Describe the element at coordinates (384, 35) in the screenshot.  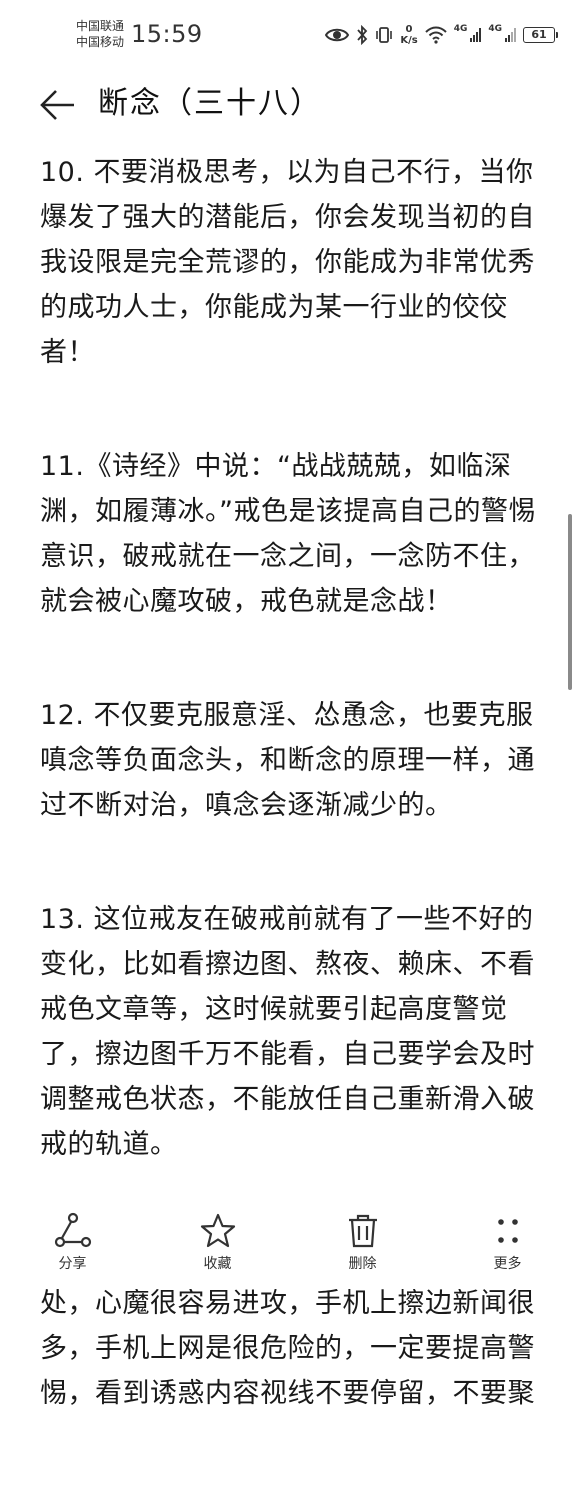
I see `vibrate-icon` at that location.